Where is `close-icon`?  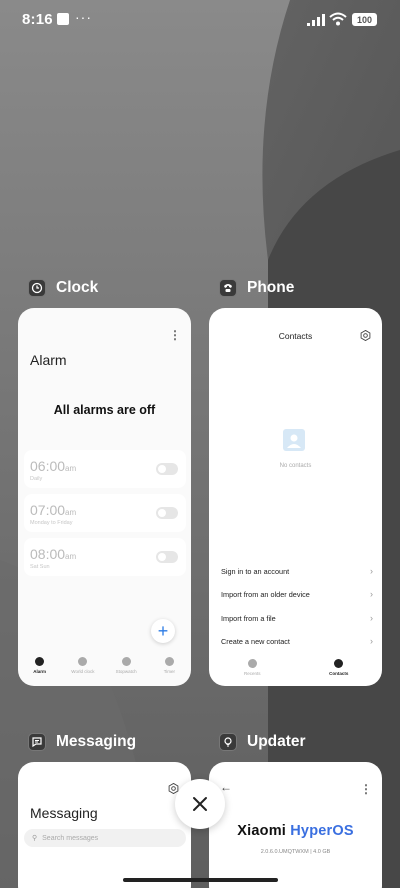 close-icon is located at coordinates (200, 804).